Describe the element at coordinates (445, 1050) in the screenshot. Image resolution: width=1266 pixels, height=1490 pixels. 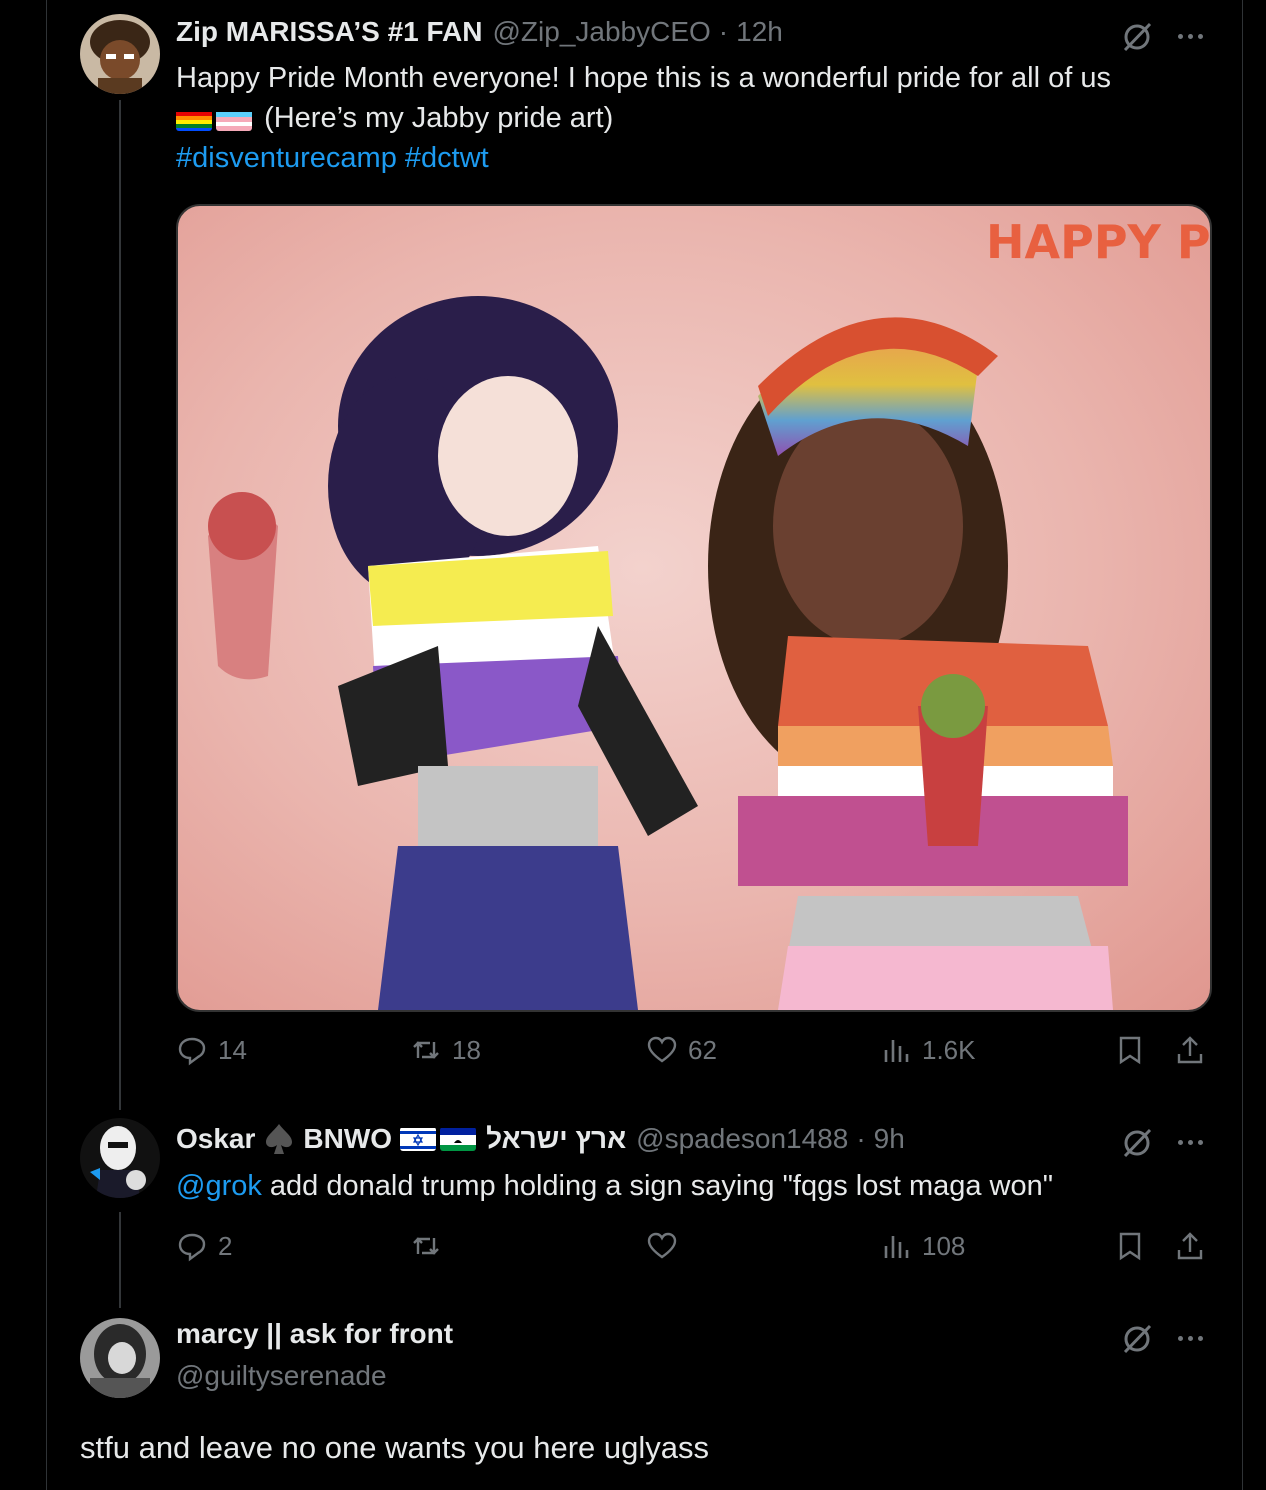
I see `repost-button: 18` at that location.